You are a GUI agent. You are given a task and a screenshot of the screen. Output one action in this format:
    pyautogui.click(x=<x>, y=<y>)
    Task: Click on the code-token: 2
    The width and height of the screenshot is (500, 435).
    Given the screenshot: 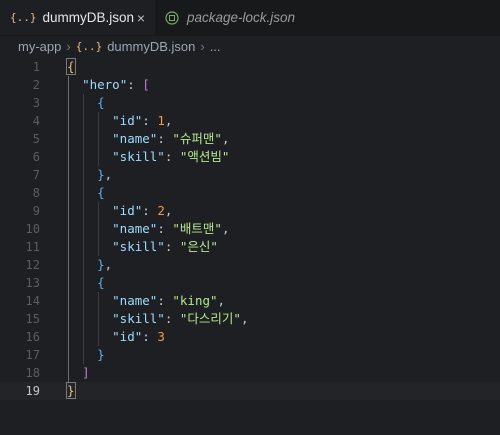 What is the action you would take?
    pyautogui.click(x=161, y=210)
    